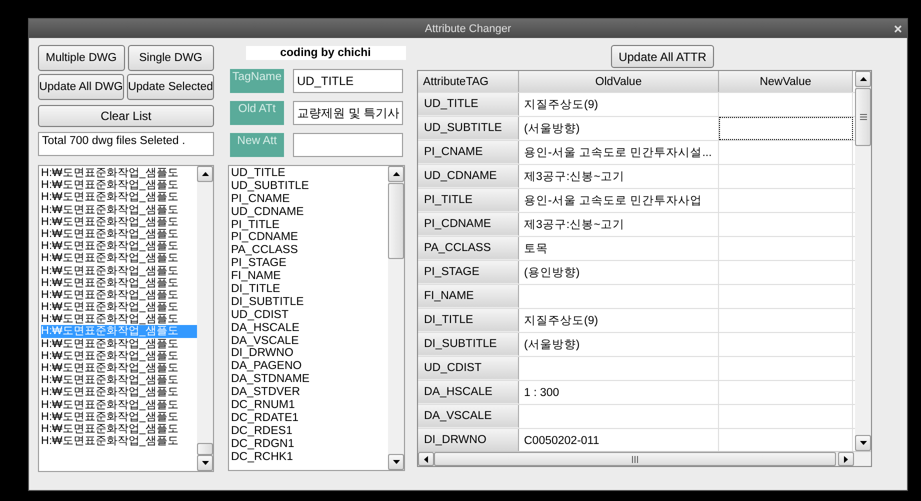  What do you see at coordinates (468, 200) in the screenshot?
I see `row-header: PI_TITLE` at bounding box center [468, 200].